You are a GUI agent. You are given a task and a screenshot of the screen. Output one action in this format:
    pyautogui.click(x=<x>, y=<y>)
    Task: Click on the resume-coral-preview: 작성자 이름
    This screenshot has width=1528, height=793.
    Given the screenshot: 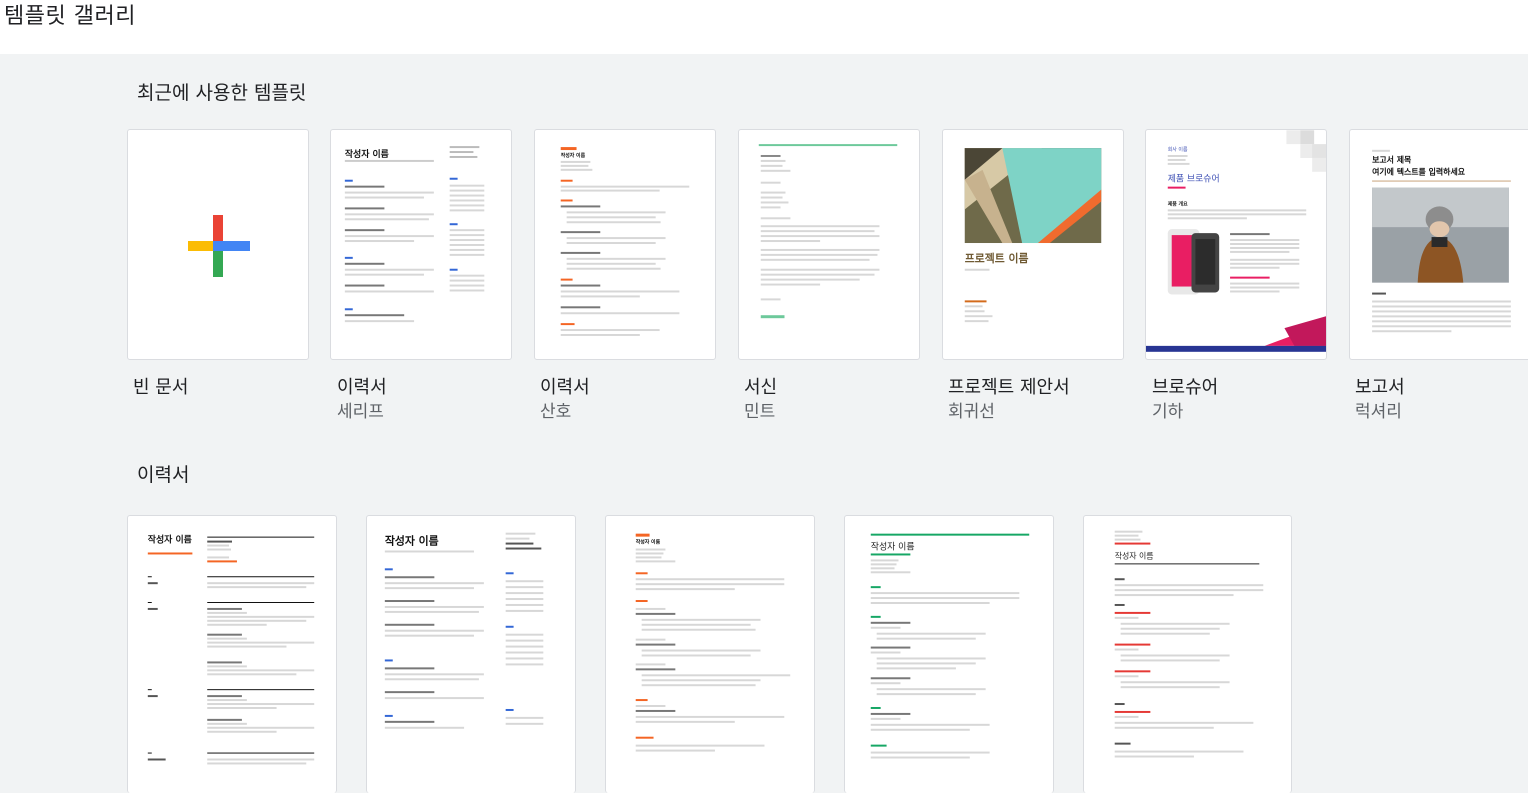 What is the action you would take?
    pyautogui.click(x=625, y=241)
    